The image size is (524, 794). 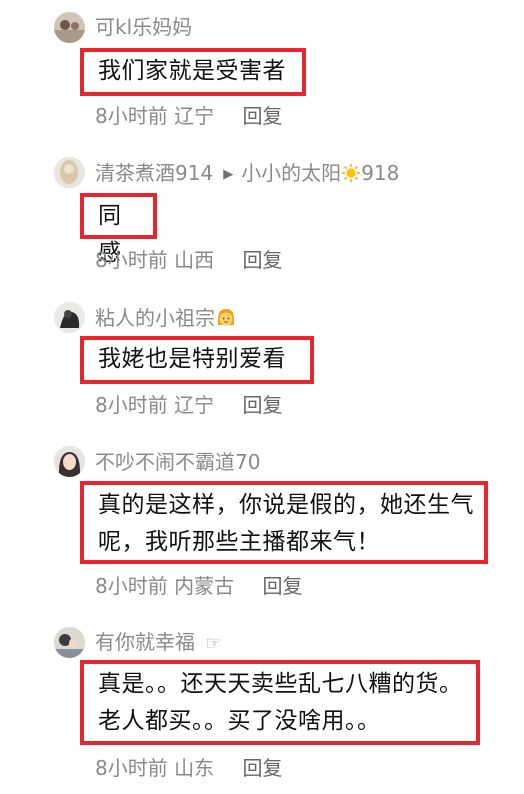 I want to click on comment-header: 不吵不闹不霸道70, so click(x=177, y=462).